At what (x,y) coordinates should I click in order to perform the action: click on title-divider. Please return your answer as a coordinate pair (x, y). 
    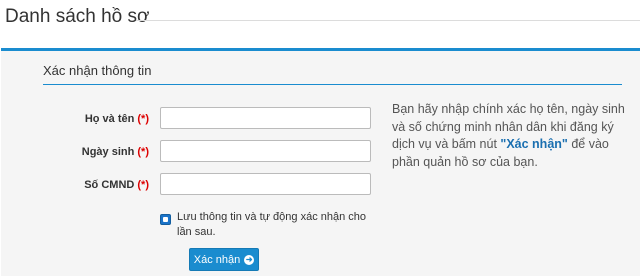
    Looking at the image, I should click on (388, 20).